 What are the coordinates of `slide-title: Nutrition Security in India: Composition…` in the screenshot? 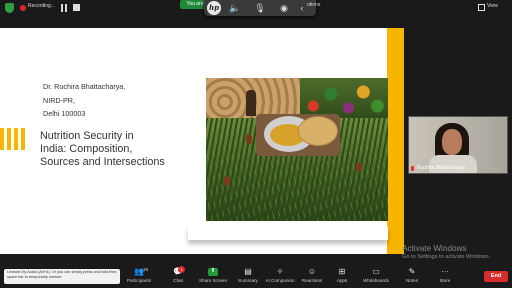 It's located at (110, 149).